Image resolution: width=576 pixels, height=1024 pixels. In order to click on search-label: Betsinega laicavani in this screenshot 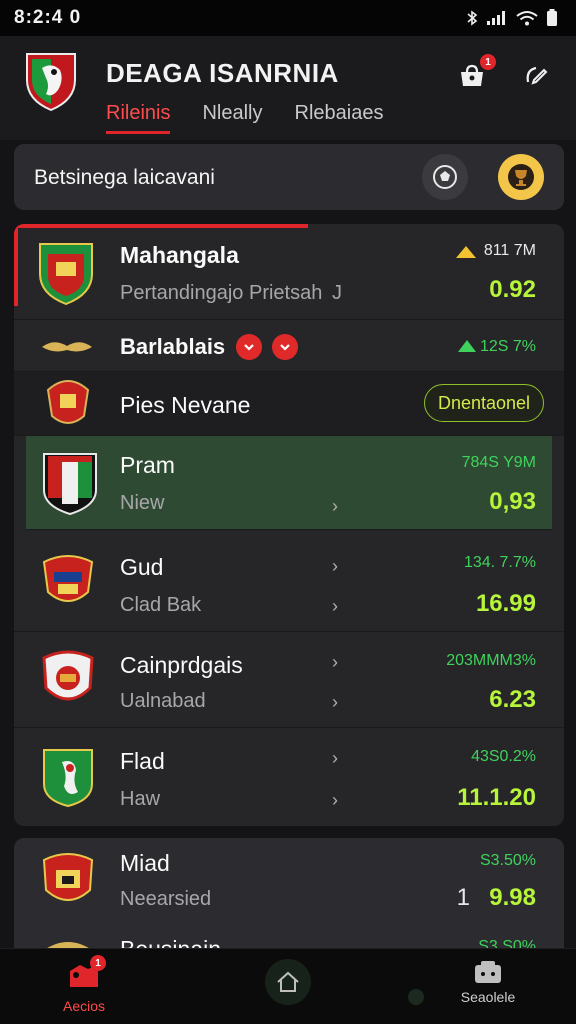, I will do `click(124, 177)`.